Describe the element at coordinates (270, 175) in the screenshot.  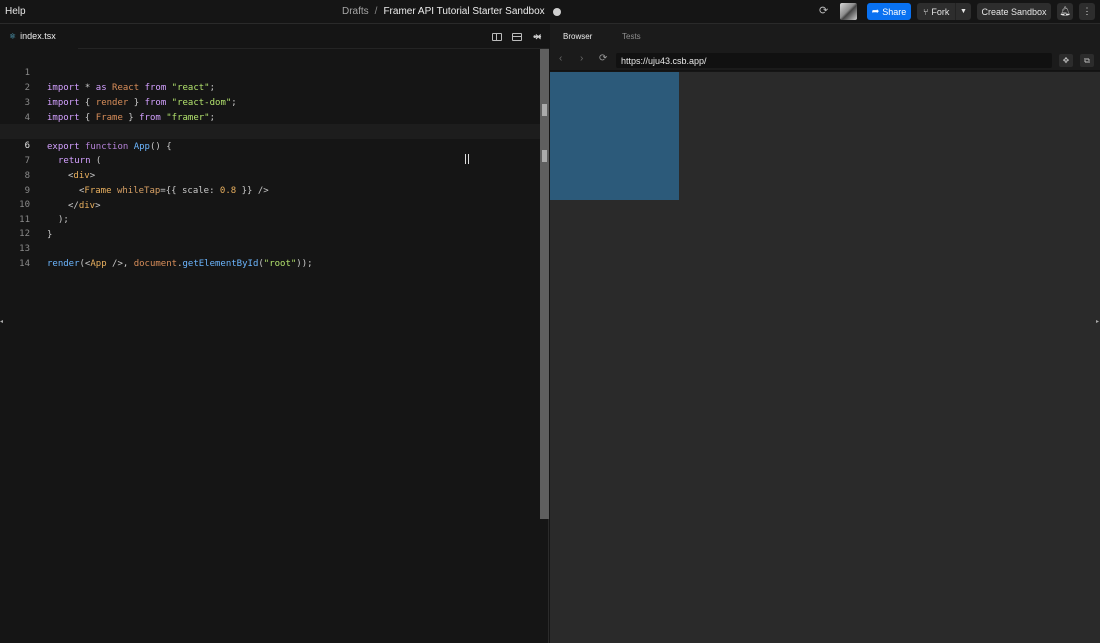
I see `code-line: 8 <Frame whileTap={{ scale: 0.8 }} />` at that location.